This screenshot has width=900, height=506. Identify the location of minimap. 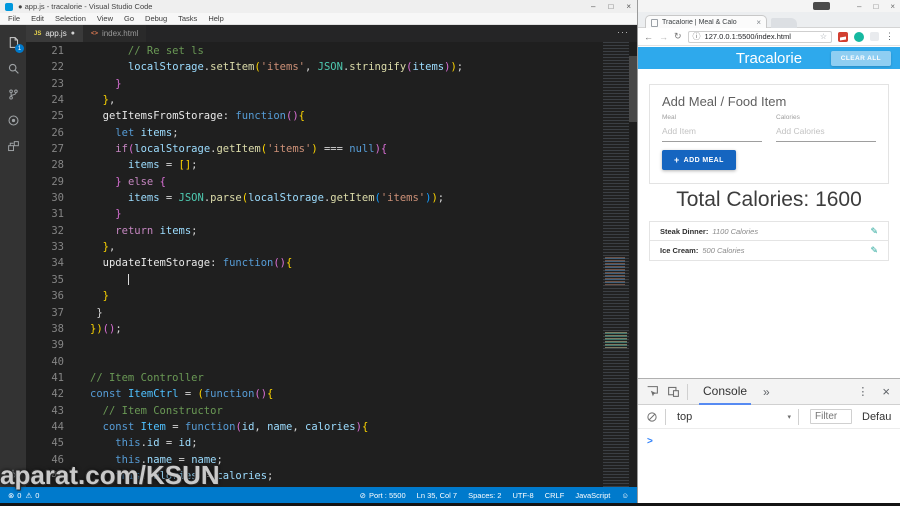
(616, 264).